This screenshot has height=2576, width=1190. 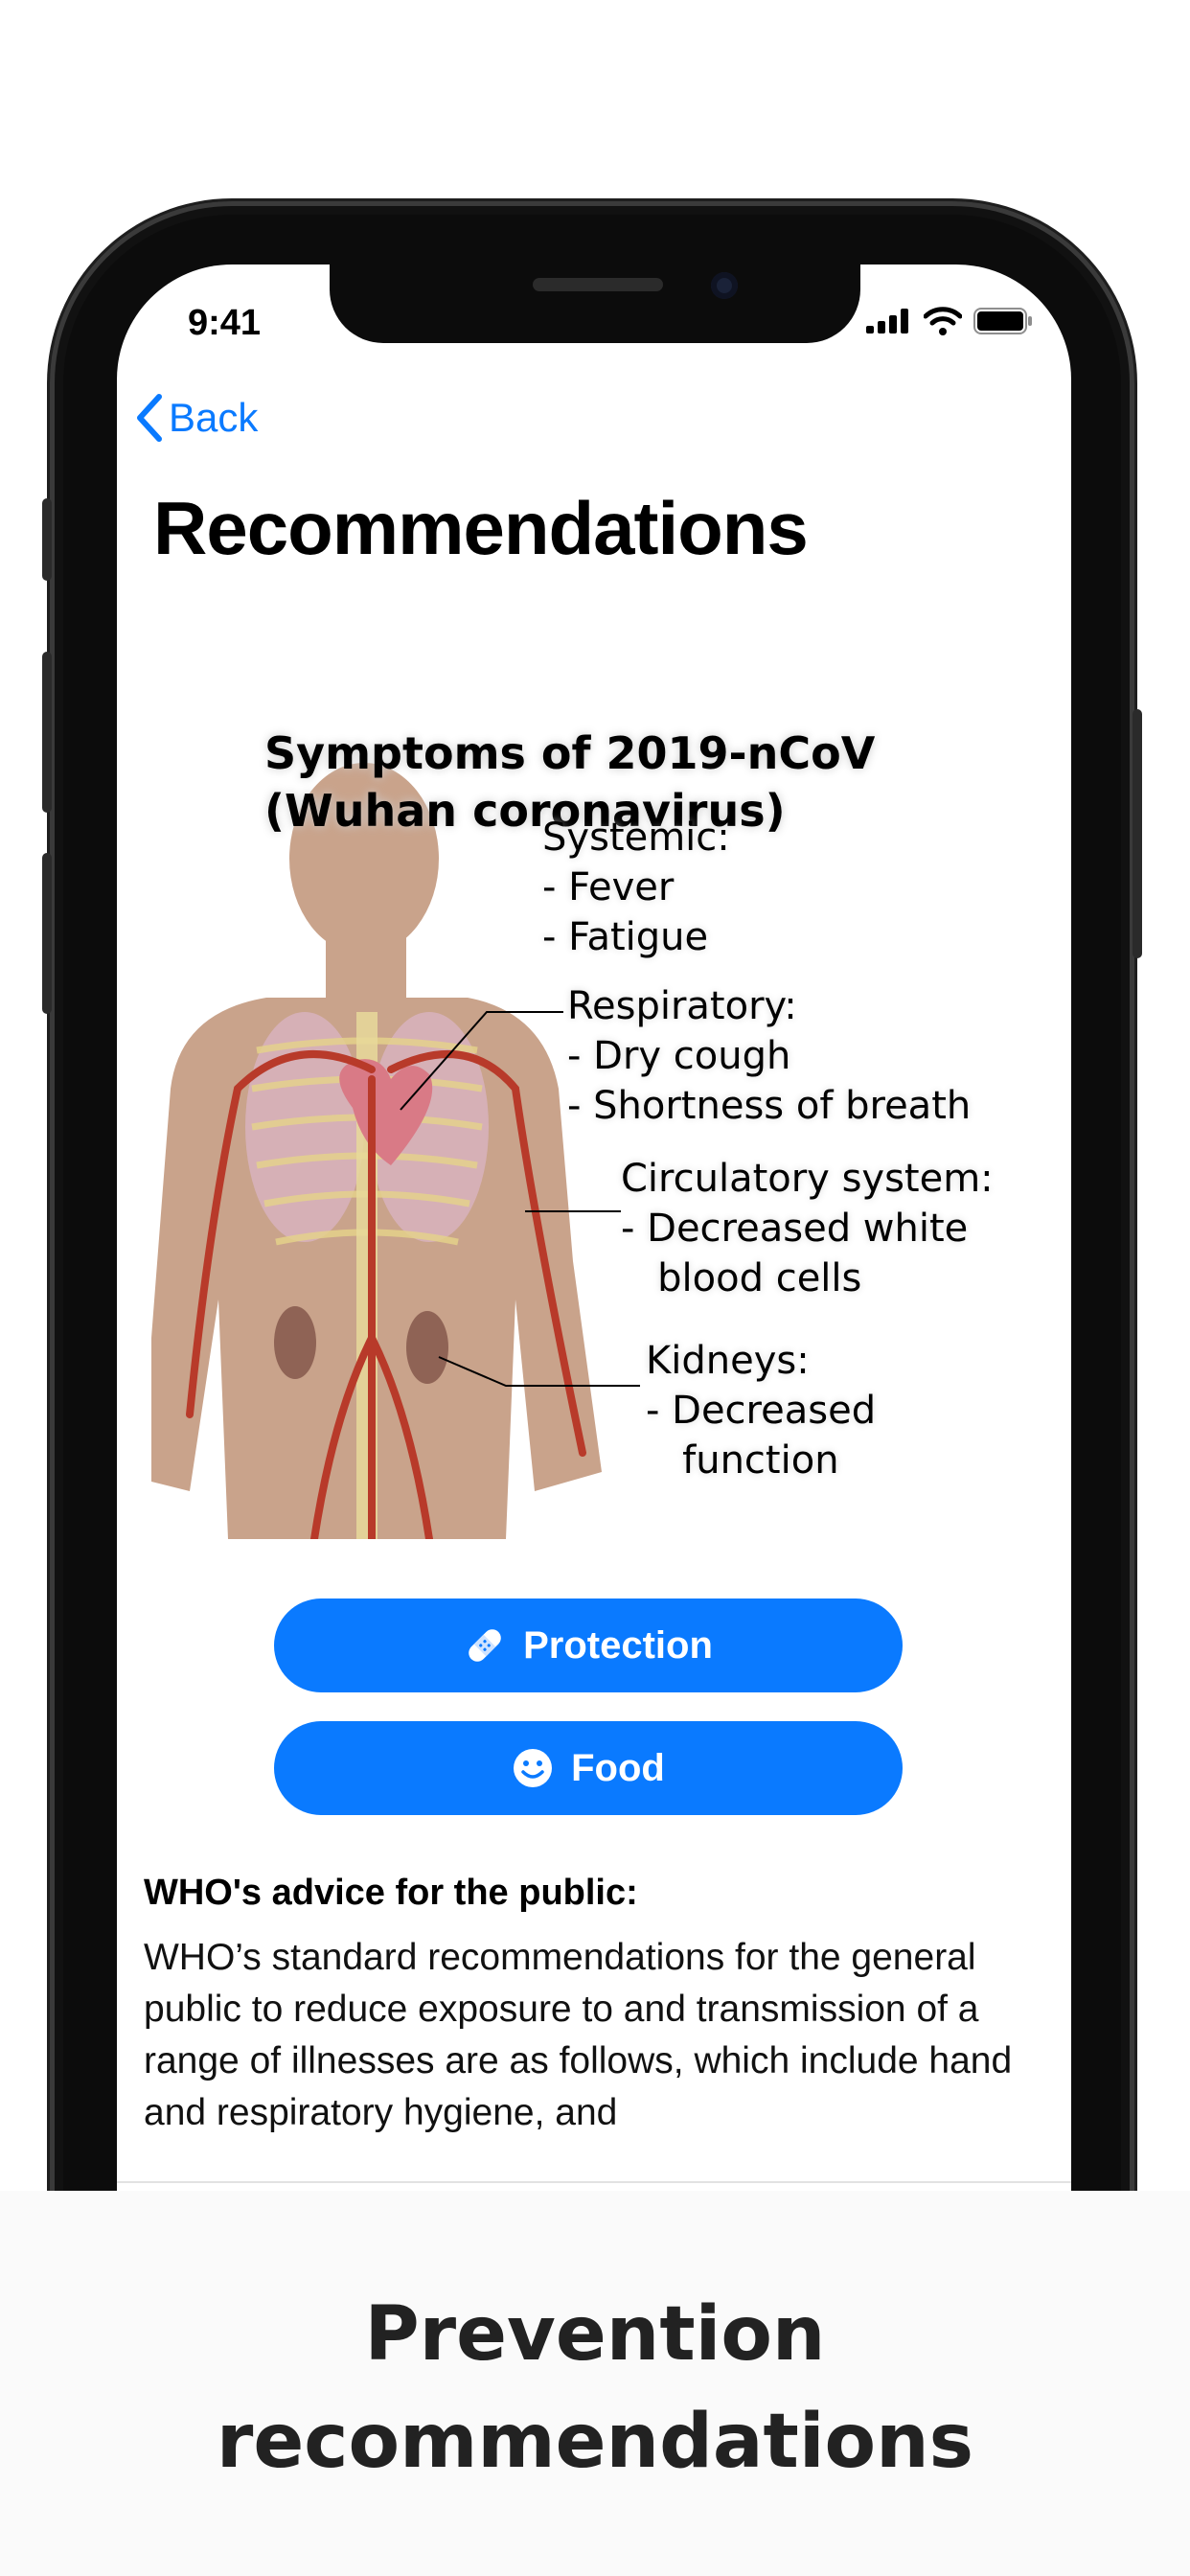 I want to click on notch, so click(x=595, y=303).